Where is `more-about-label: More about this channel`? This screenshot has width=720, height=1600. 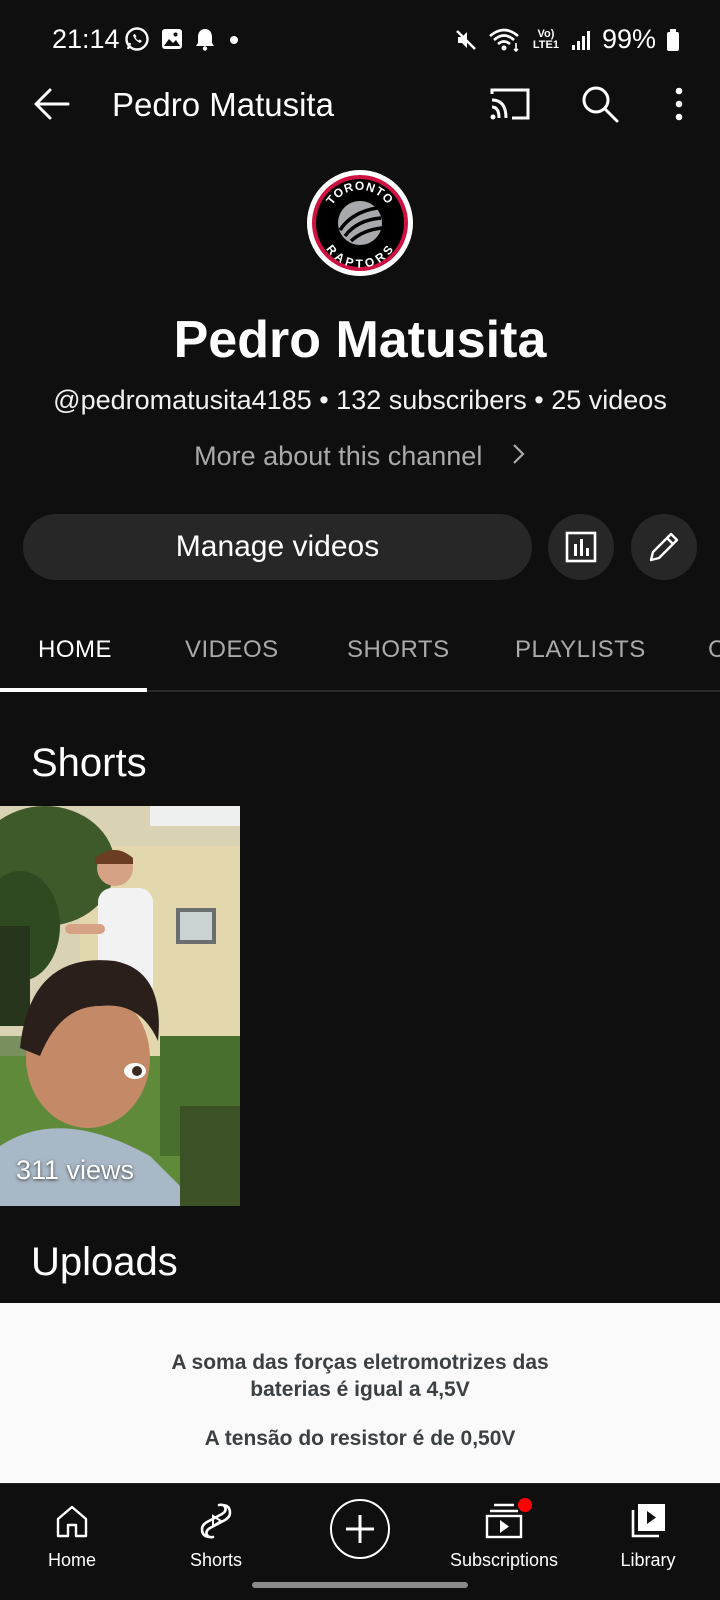
more-about-label: More about this channel is located at coordinates (338, 456).